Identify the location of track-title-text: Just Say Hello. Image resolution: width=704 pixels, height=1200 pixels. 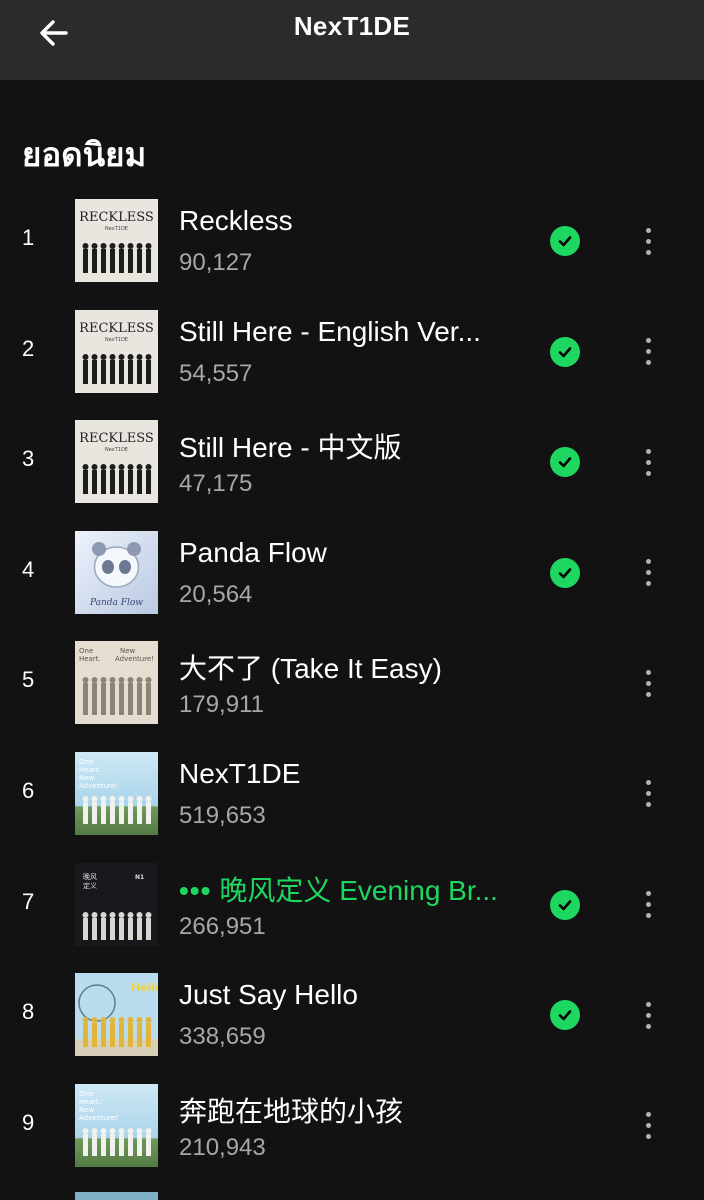
(268, 995).